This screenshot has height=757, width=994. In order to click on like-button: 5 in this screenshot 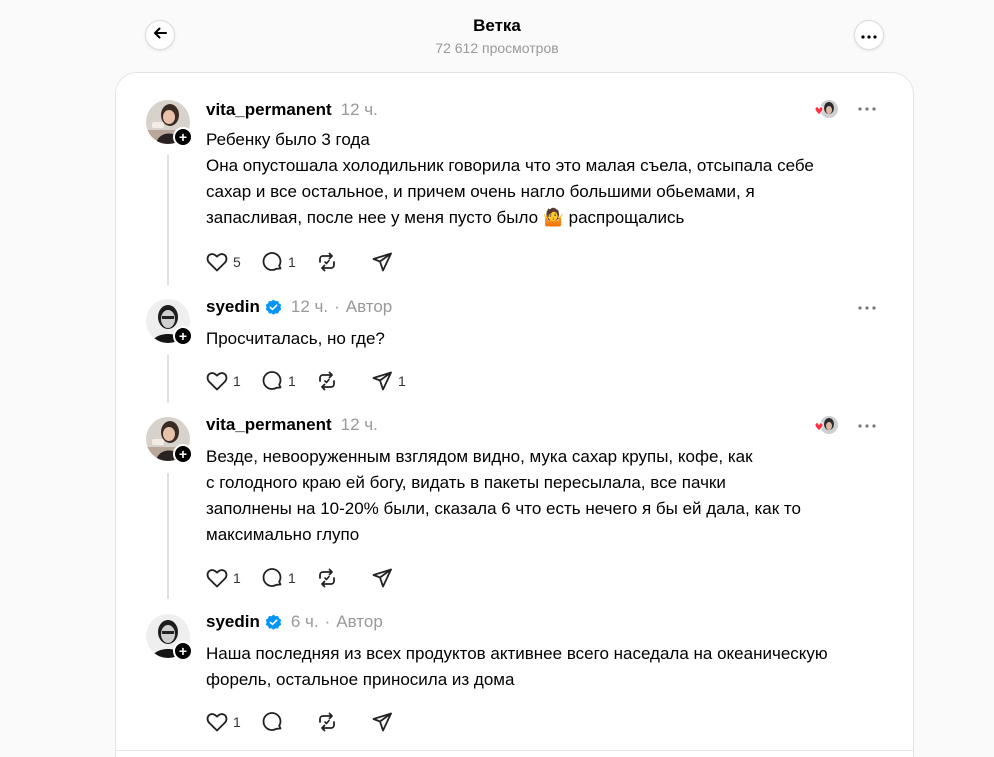, I will do `click(223, 262)`.